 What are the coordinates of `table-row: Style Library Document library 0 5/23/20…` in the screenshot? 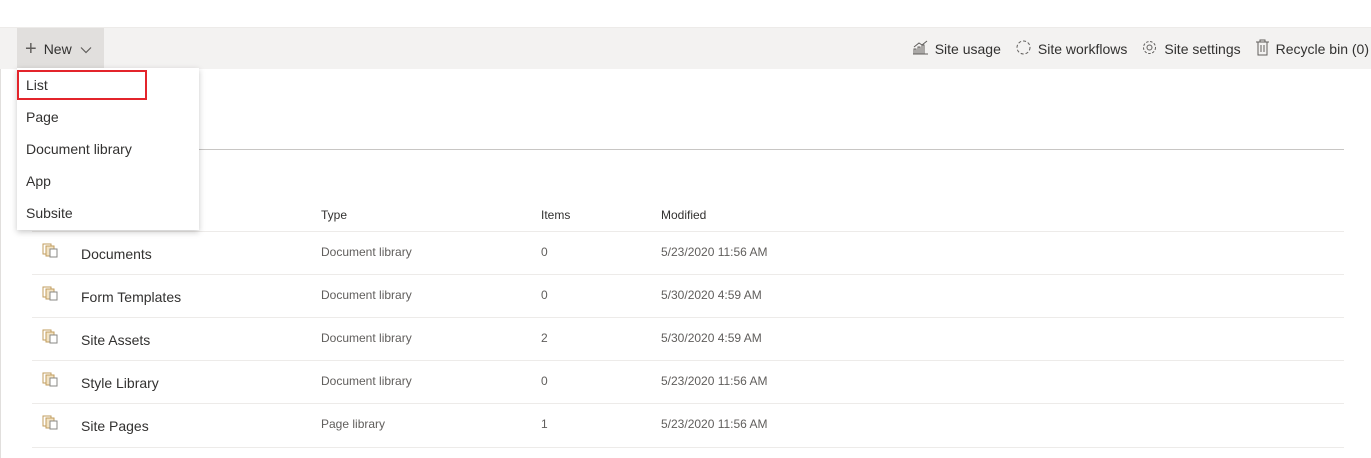 It's located at (688, 382).